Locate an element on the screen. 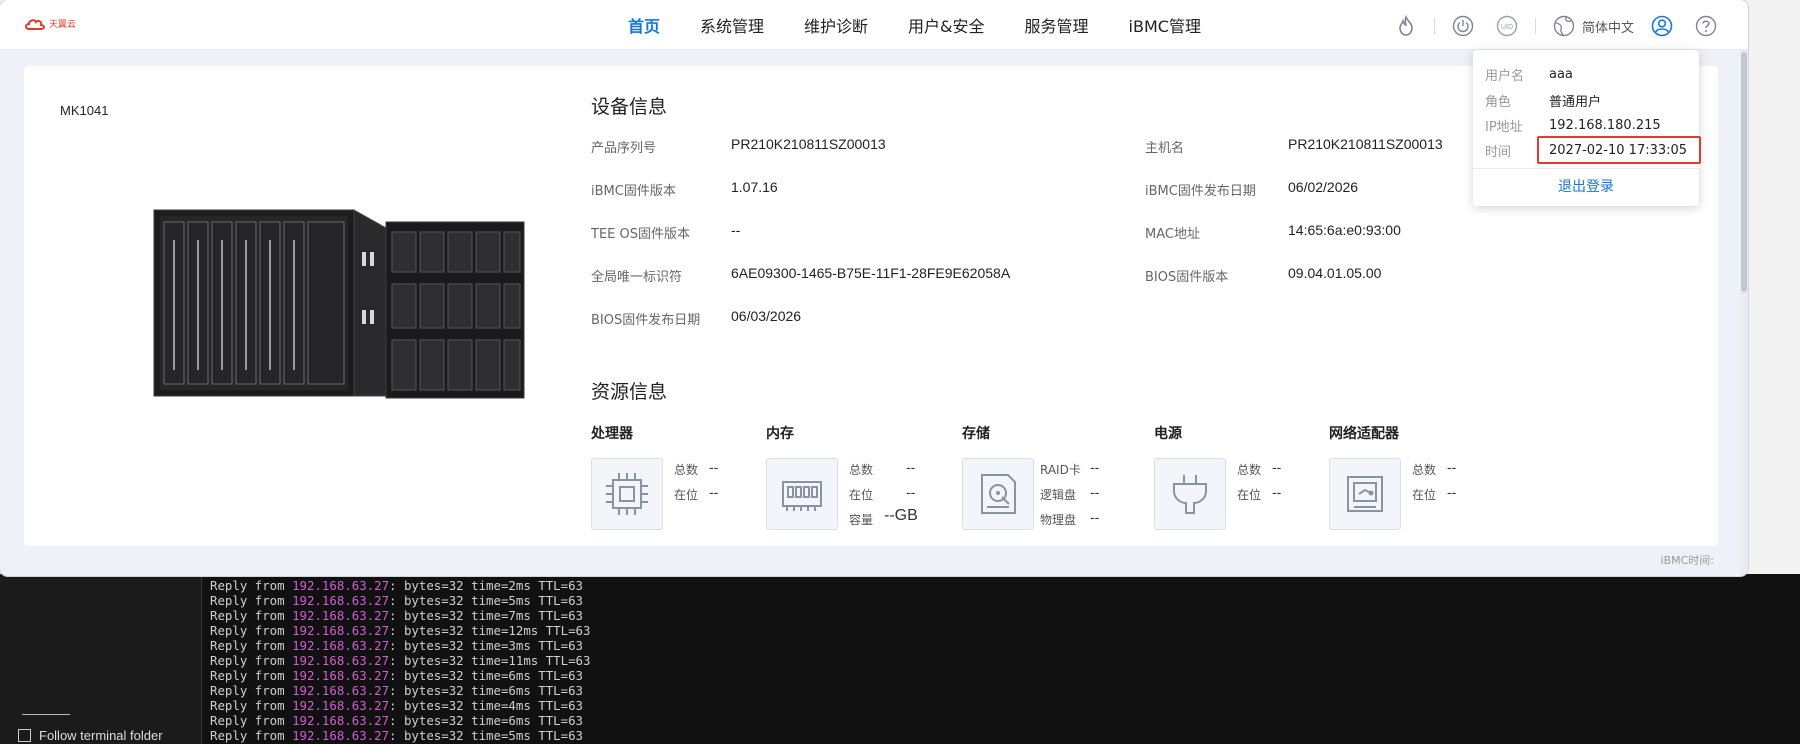  page-scrollbar is located at coordinates (1744, 313).